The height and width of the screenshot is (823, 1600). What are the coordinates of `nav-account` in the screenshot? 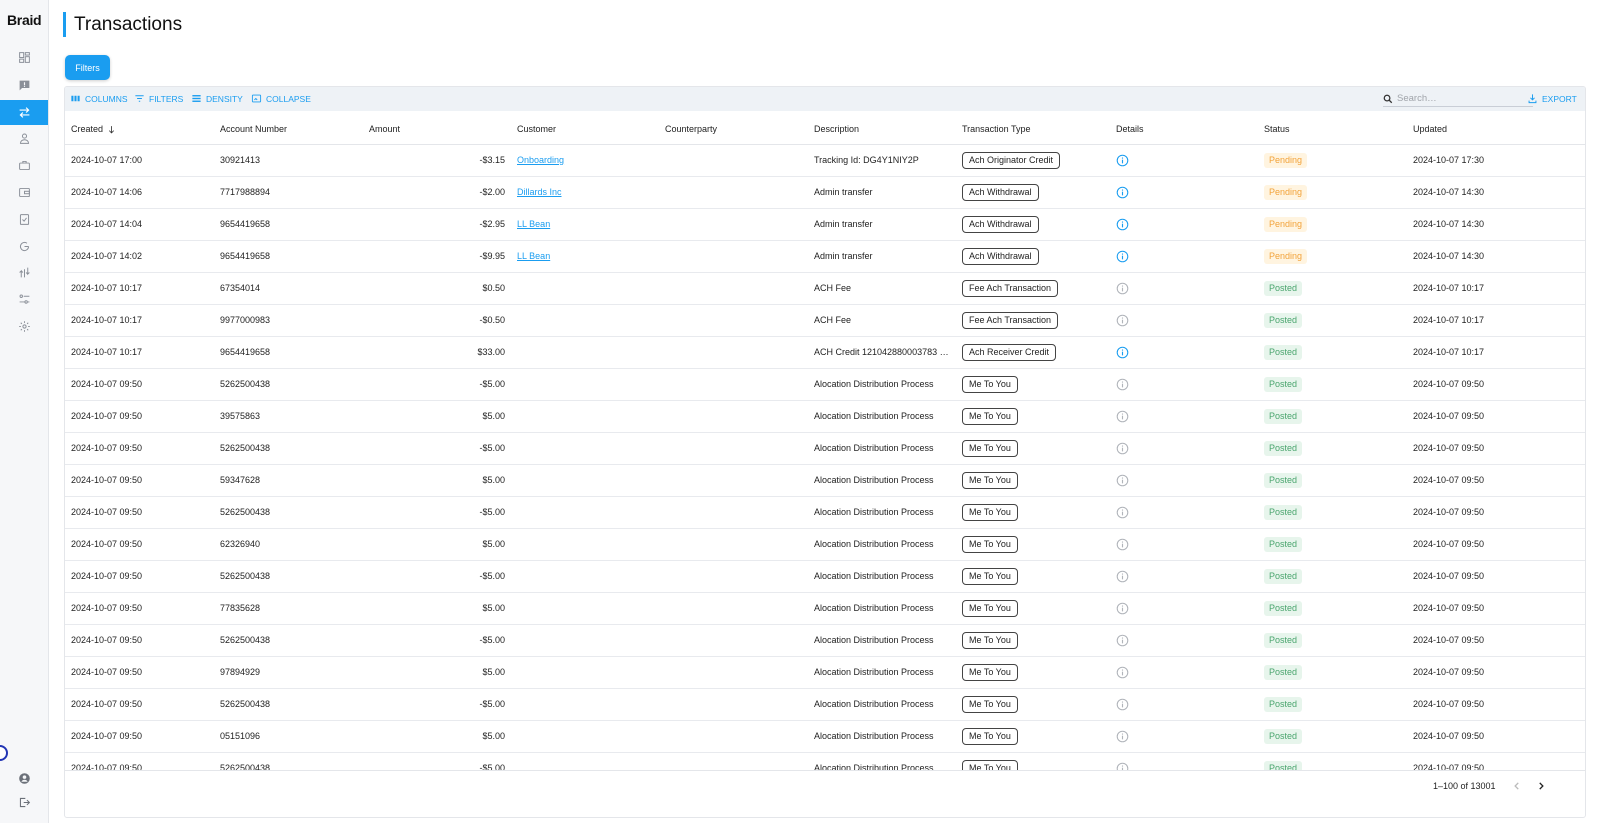 It's located at (24, 778).